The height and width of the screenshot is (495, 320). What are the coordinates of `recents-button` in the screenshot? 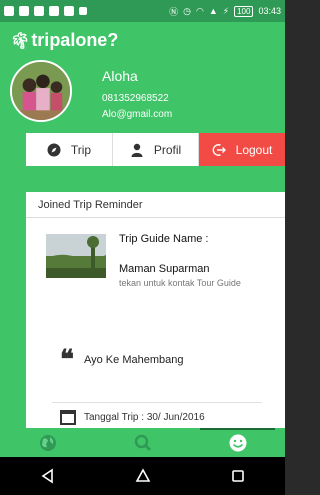 It's located at (238, 476).